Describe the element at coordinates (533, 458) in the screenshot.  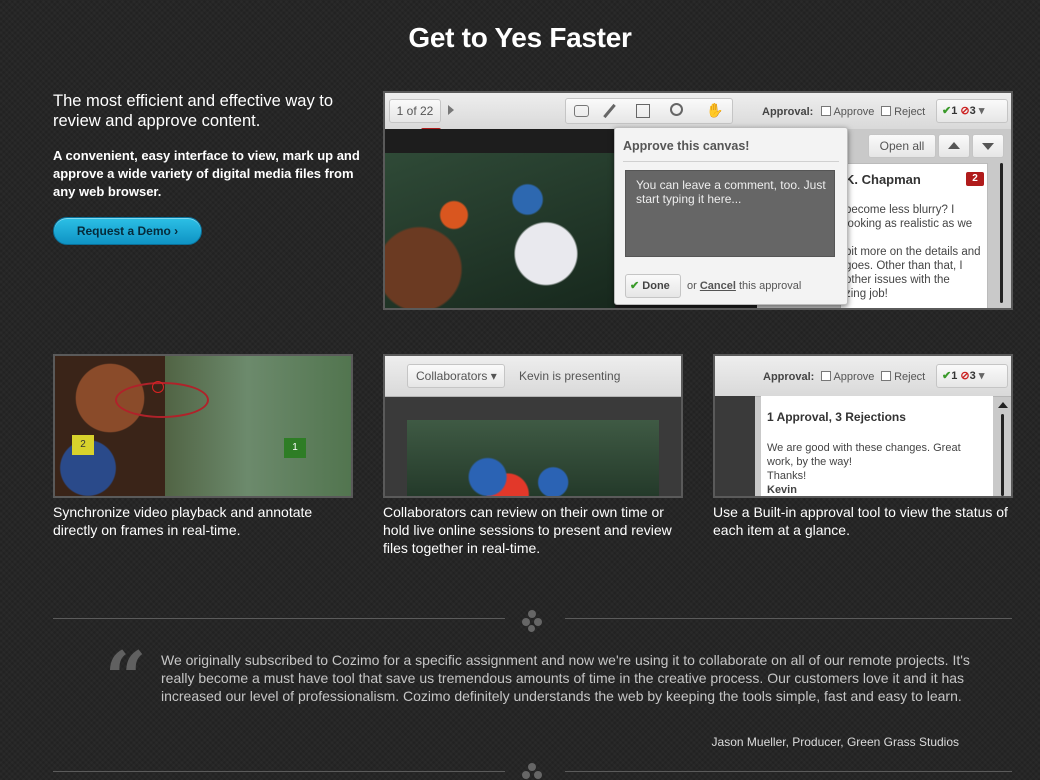
I see `collab-canvas` at that location.